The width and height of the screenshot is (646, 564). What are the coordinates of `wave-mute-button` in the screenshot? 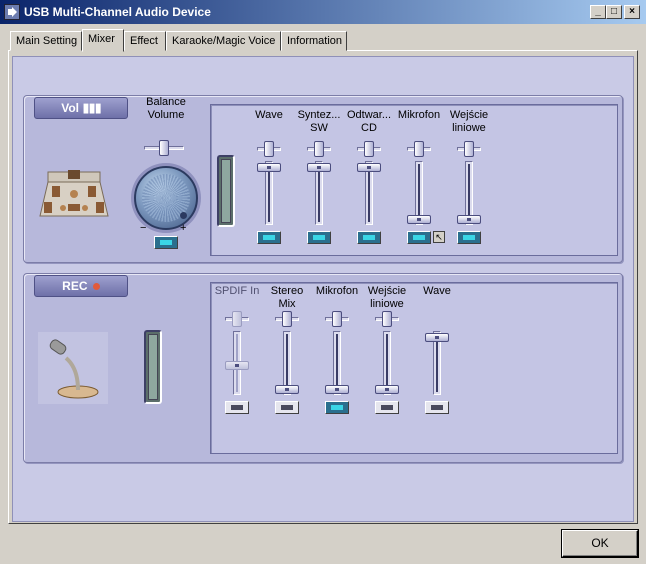 It's located at (269, 237).